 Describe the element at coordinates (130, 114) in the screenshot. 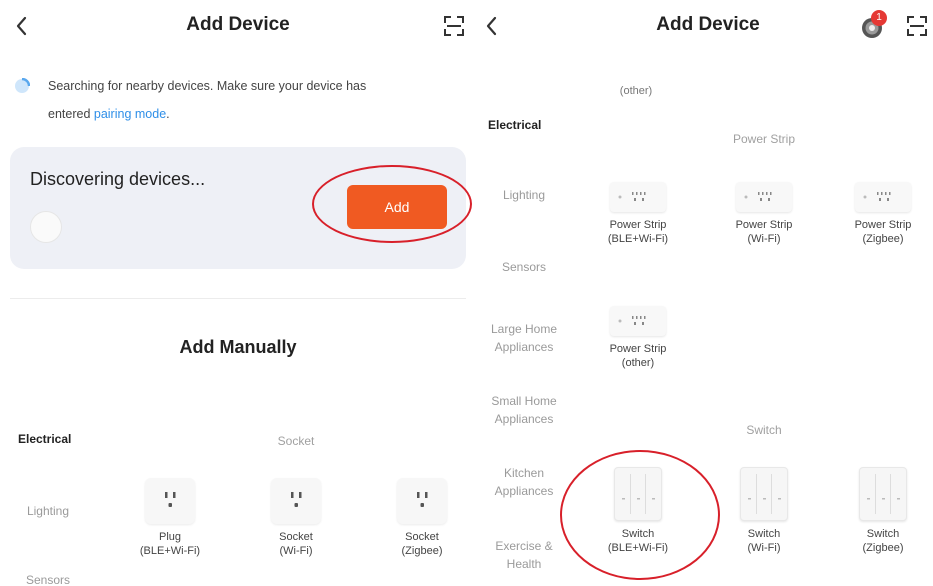

I see `pairing-mode-link: pairing mode` at that location.